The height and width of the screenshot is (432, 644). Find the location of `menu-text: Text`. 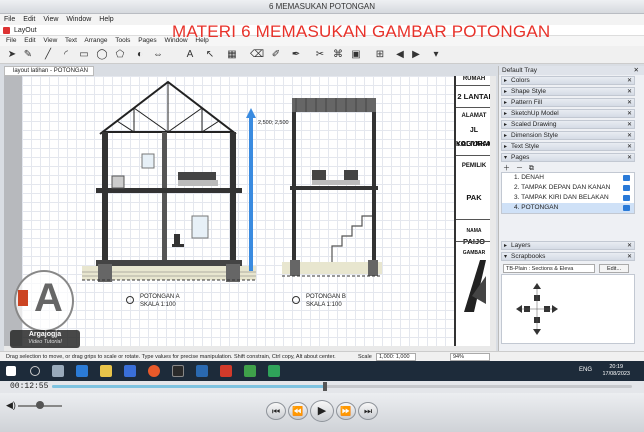

menu-text: Text is located at coordinates (71, 40).